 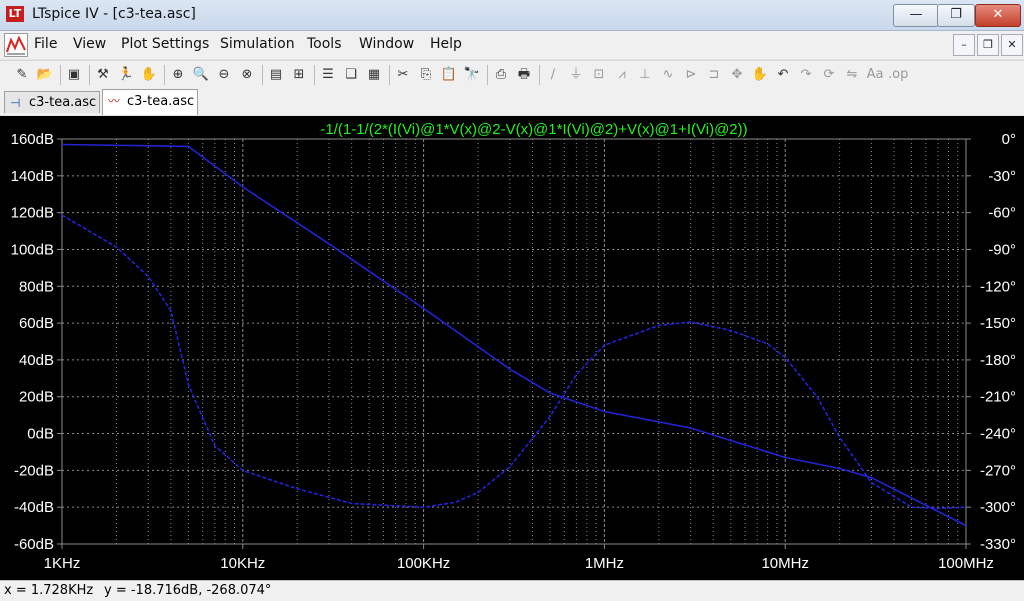 I want to click on x-tick-label: 10MHz, so click(x=785, y=563).